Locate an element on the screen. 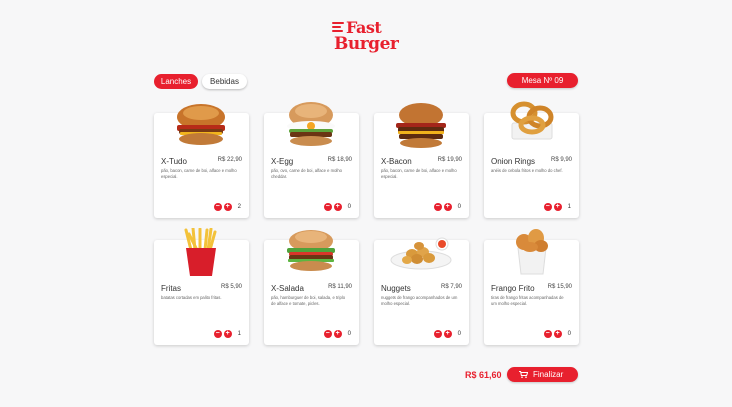 This screenshot has width=732, height=407. product-name: Nuggets is located at coordinates (396, 288).